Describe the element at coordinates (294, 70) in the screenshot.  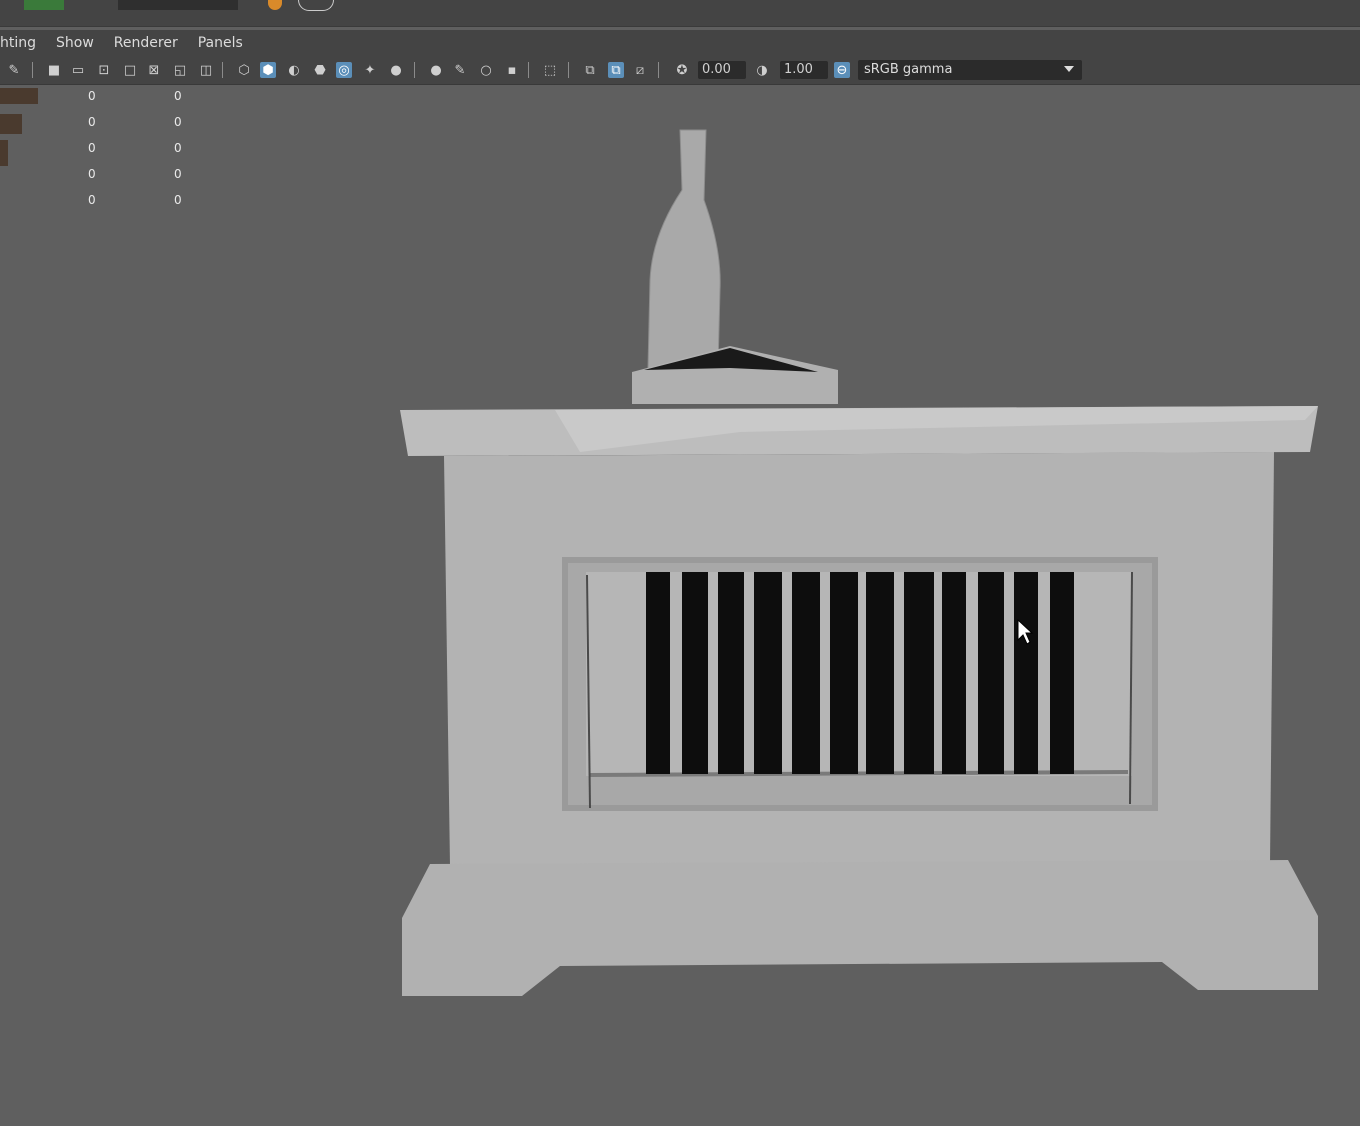
I see `default-material-icon: ◐` at that location.